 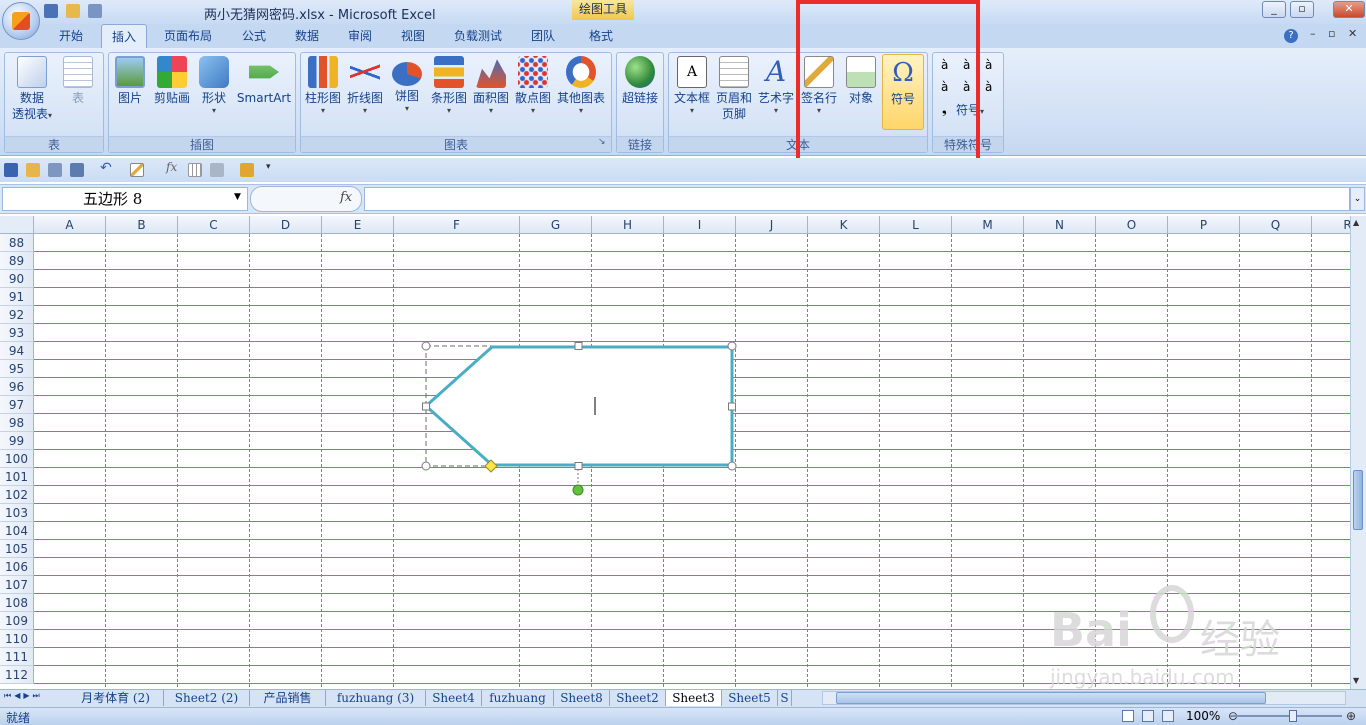 What do you see at coordinates (254, 36) in the screenshot?
I see `tab-formulas: 公式` at bounding box center [254, 36].